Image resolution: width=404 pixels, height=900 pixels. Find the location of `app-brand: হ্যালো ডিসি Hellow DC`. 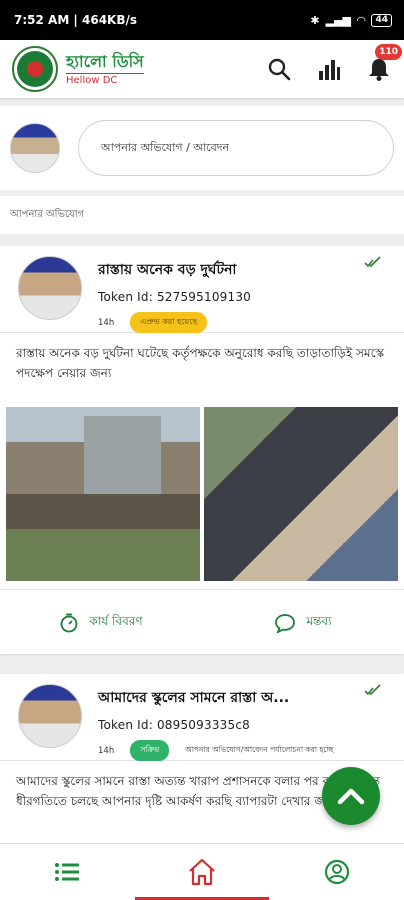

app-brand: হ্যালো ডিসি Hellow DC is located at coordinates (105, 69).